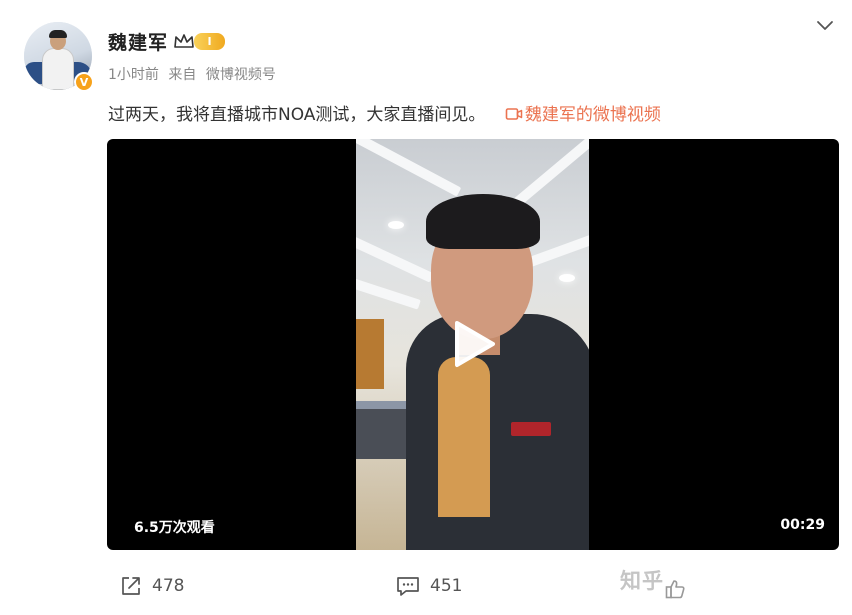  I want to click on crown-icon, so click(184, 41).